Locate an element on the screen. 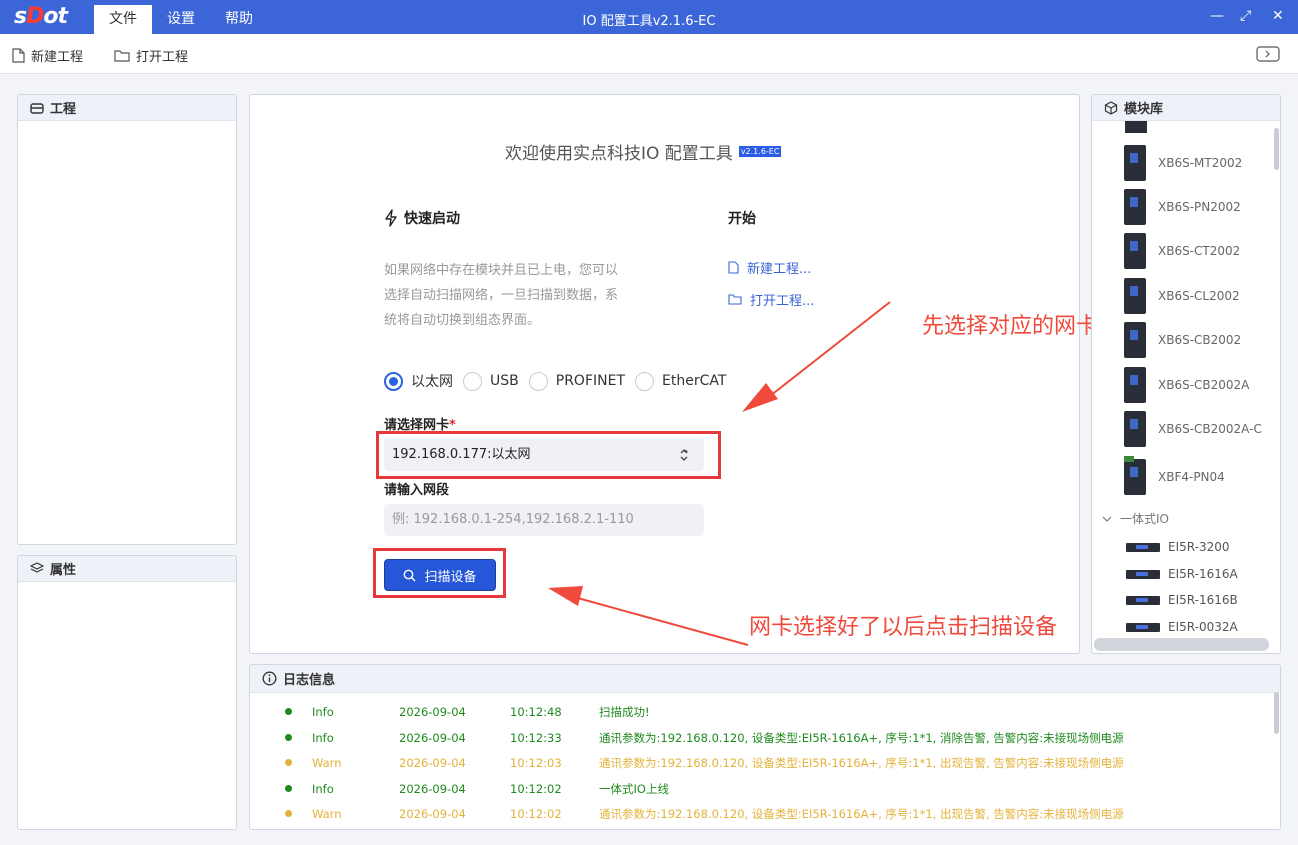 The height and width of the screenshot is (845, 1298). module-image-partial is located at coordinates (1136, 127).